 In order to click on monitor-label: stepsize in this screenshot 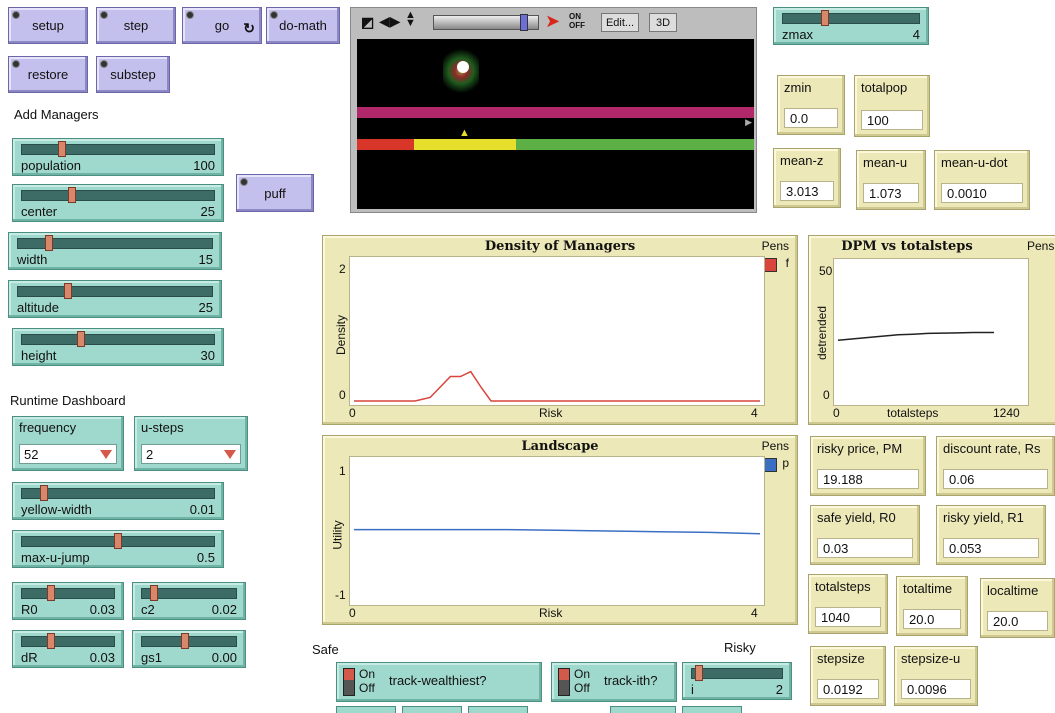, I will do `click(841, 658)`.